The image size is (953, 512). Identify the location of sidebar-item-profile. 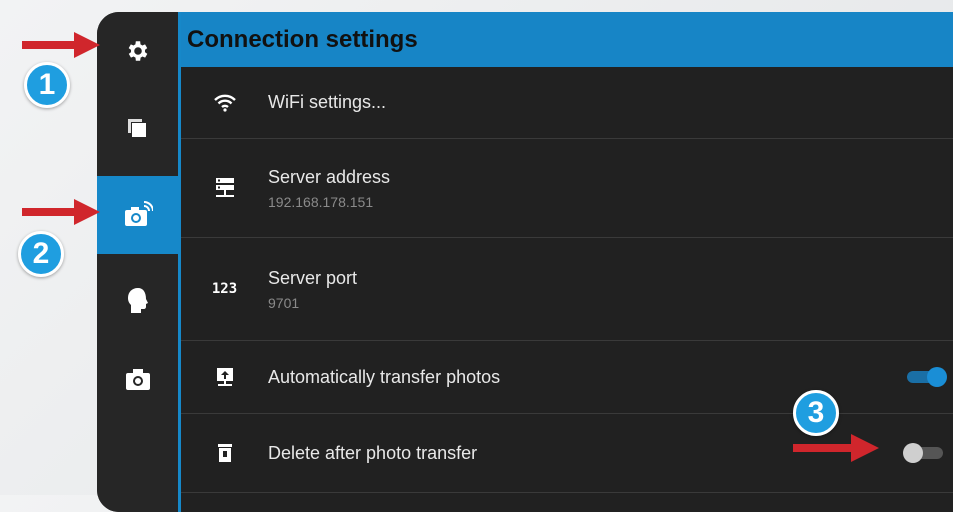
(137, 301).